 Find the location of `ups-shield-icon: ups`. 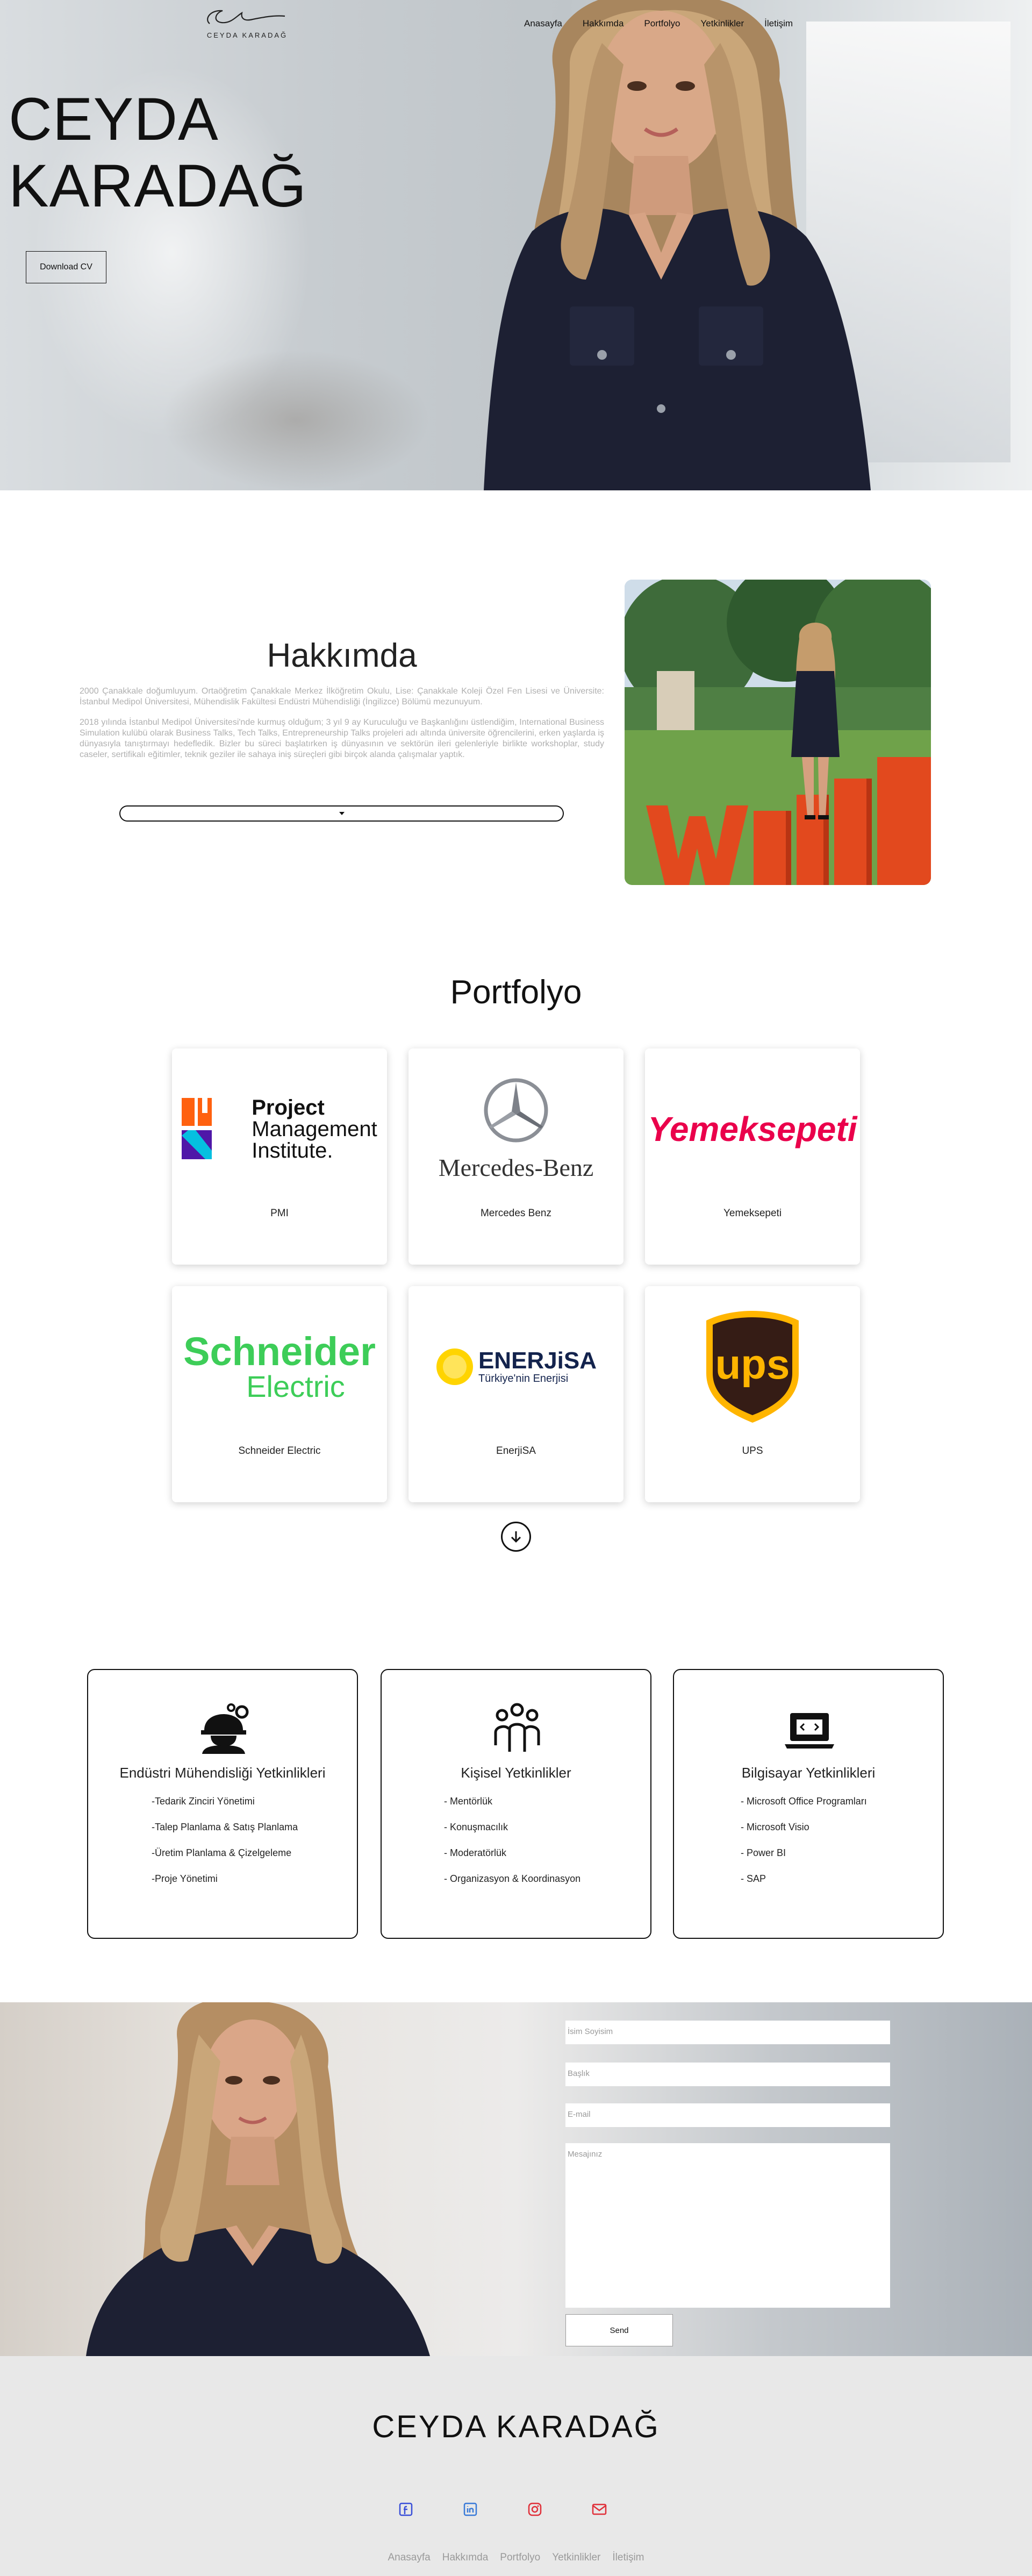

ups-shield-icon: ups is located at coordinates (752, 1367).